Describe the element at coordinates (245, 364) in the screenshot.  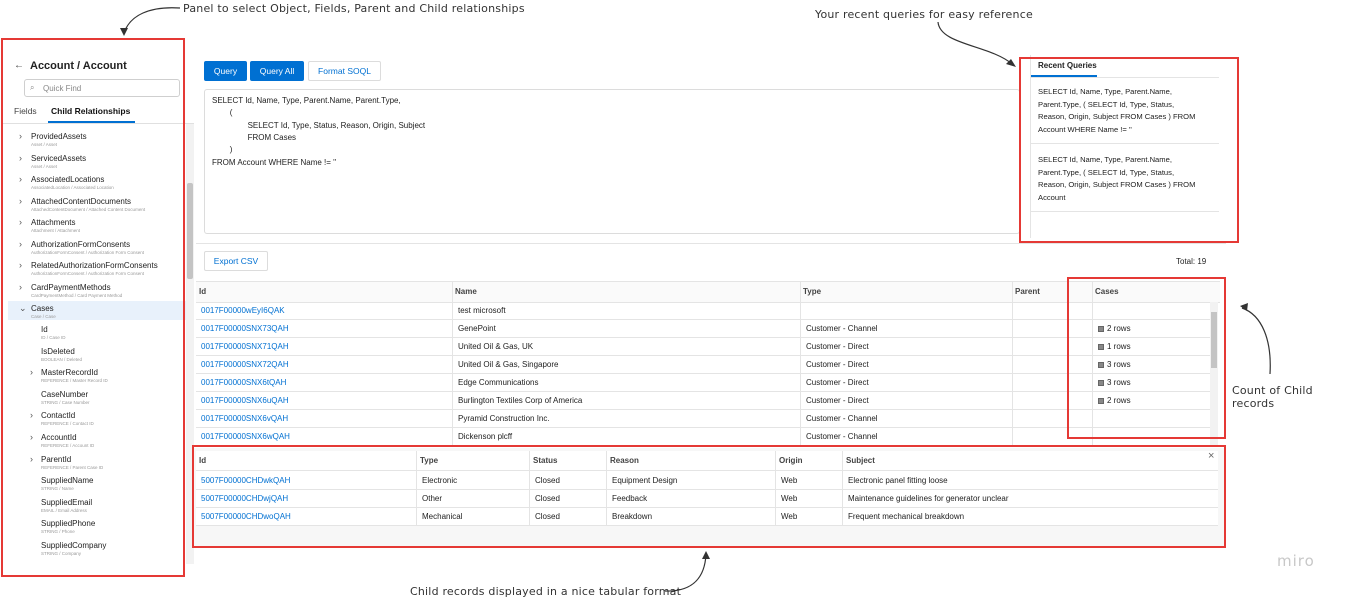
I see `record-id-link: 0017F00000SNX72QAH` at that location.